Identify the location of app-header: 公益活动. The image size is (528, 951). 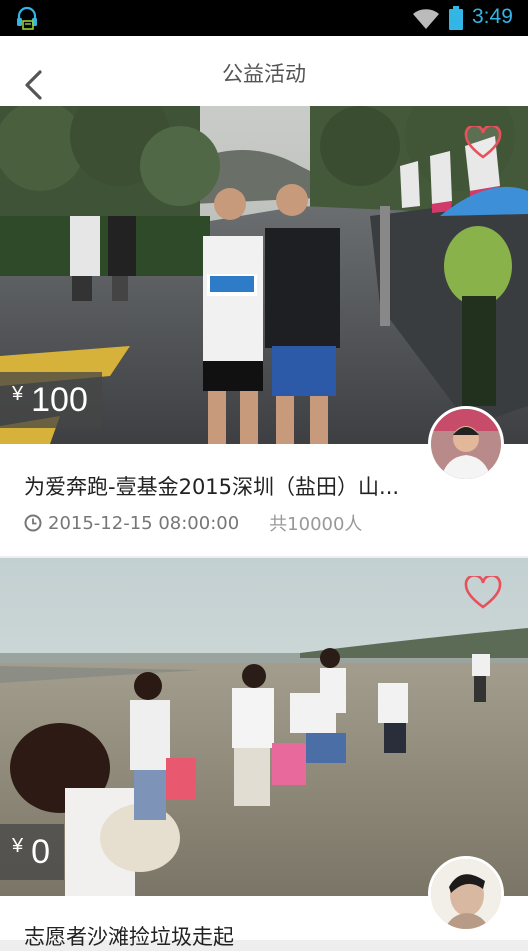
(264, 71).